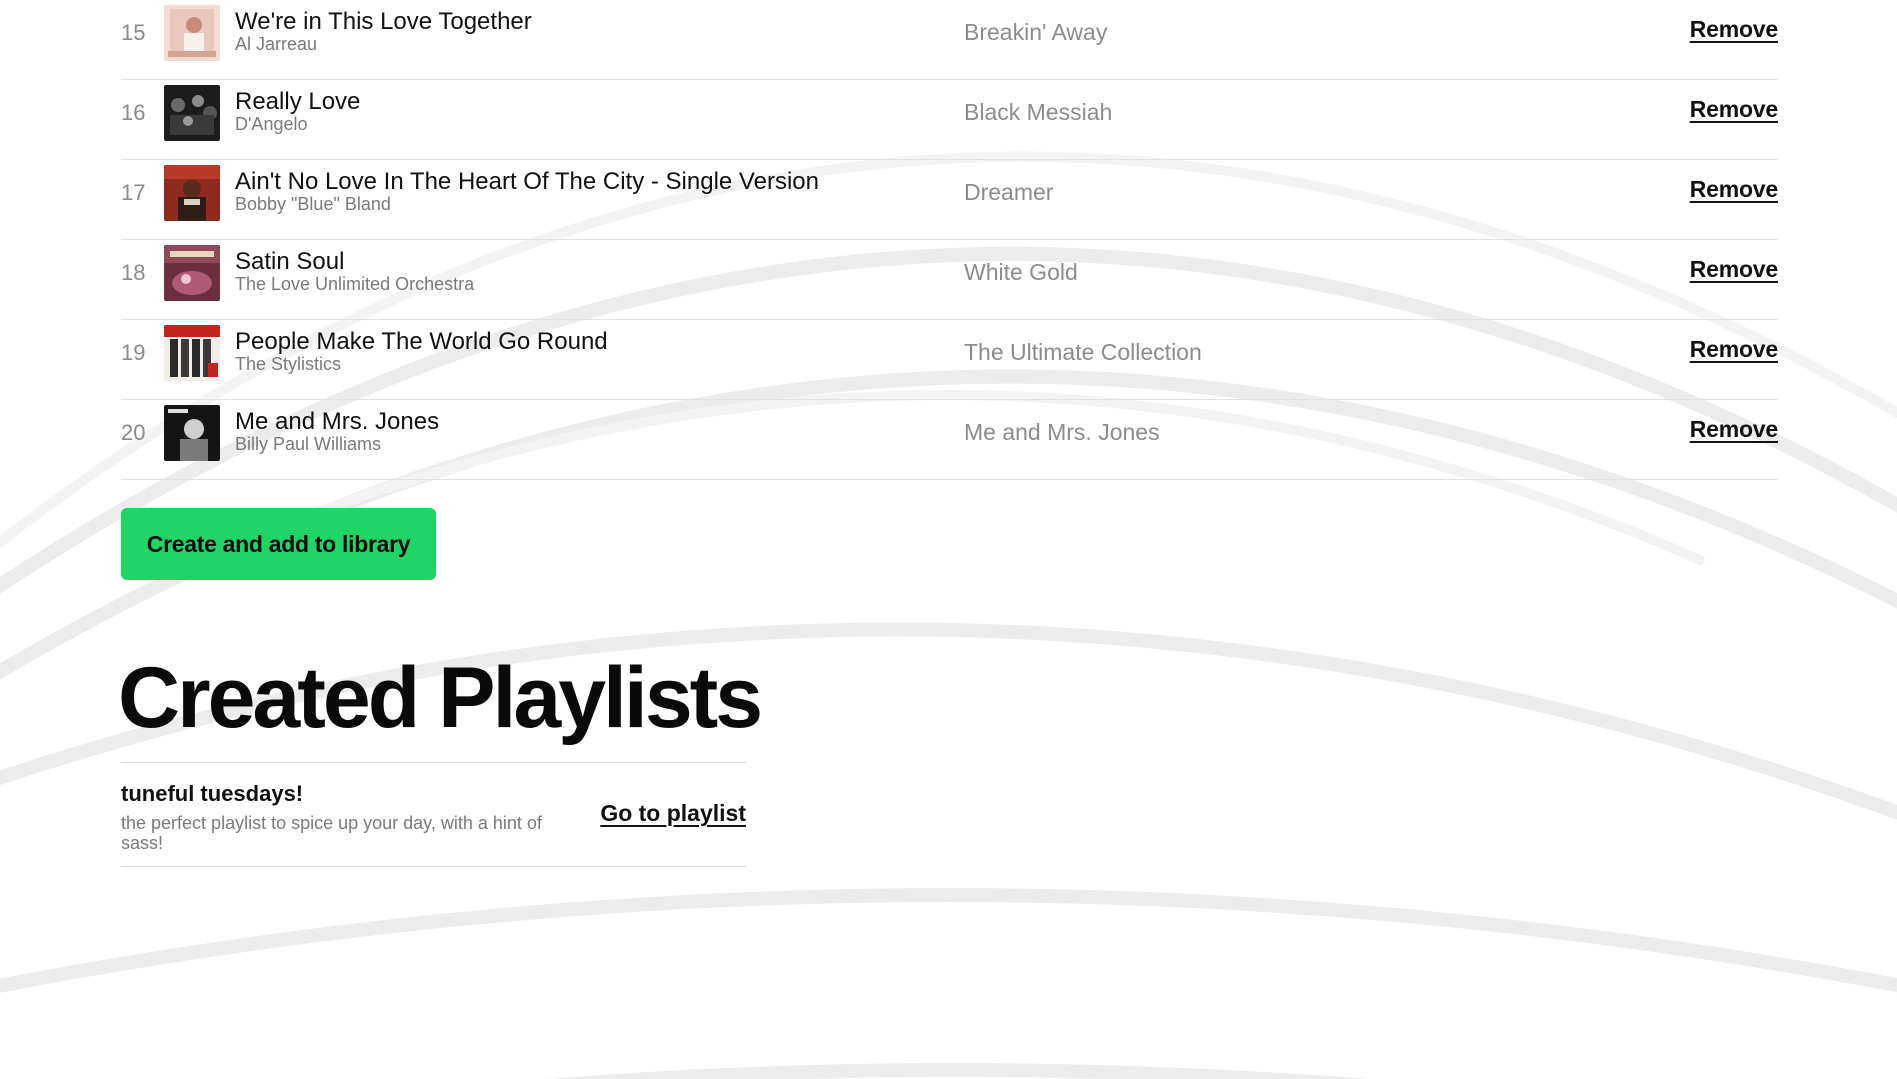  What do you see at coordinates (290, 261) in the screenshot?
I see `track-title: Satin Soul` at bounding box center [290, 261].